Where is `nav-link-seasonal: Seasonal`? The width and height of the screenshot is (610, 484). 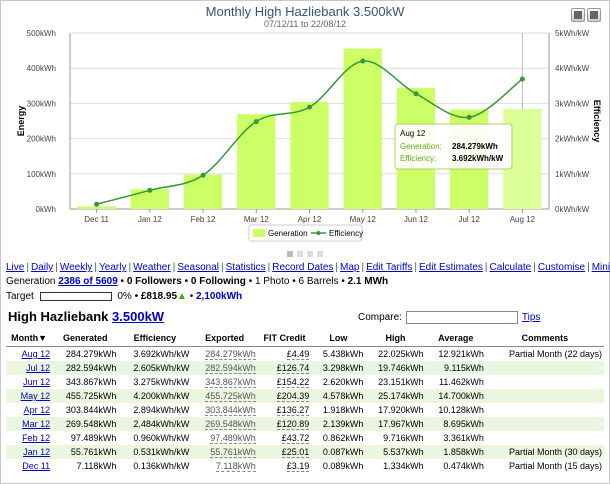 nav-link-seasonal: Seasonal is located at coordinates (198, 267).